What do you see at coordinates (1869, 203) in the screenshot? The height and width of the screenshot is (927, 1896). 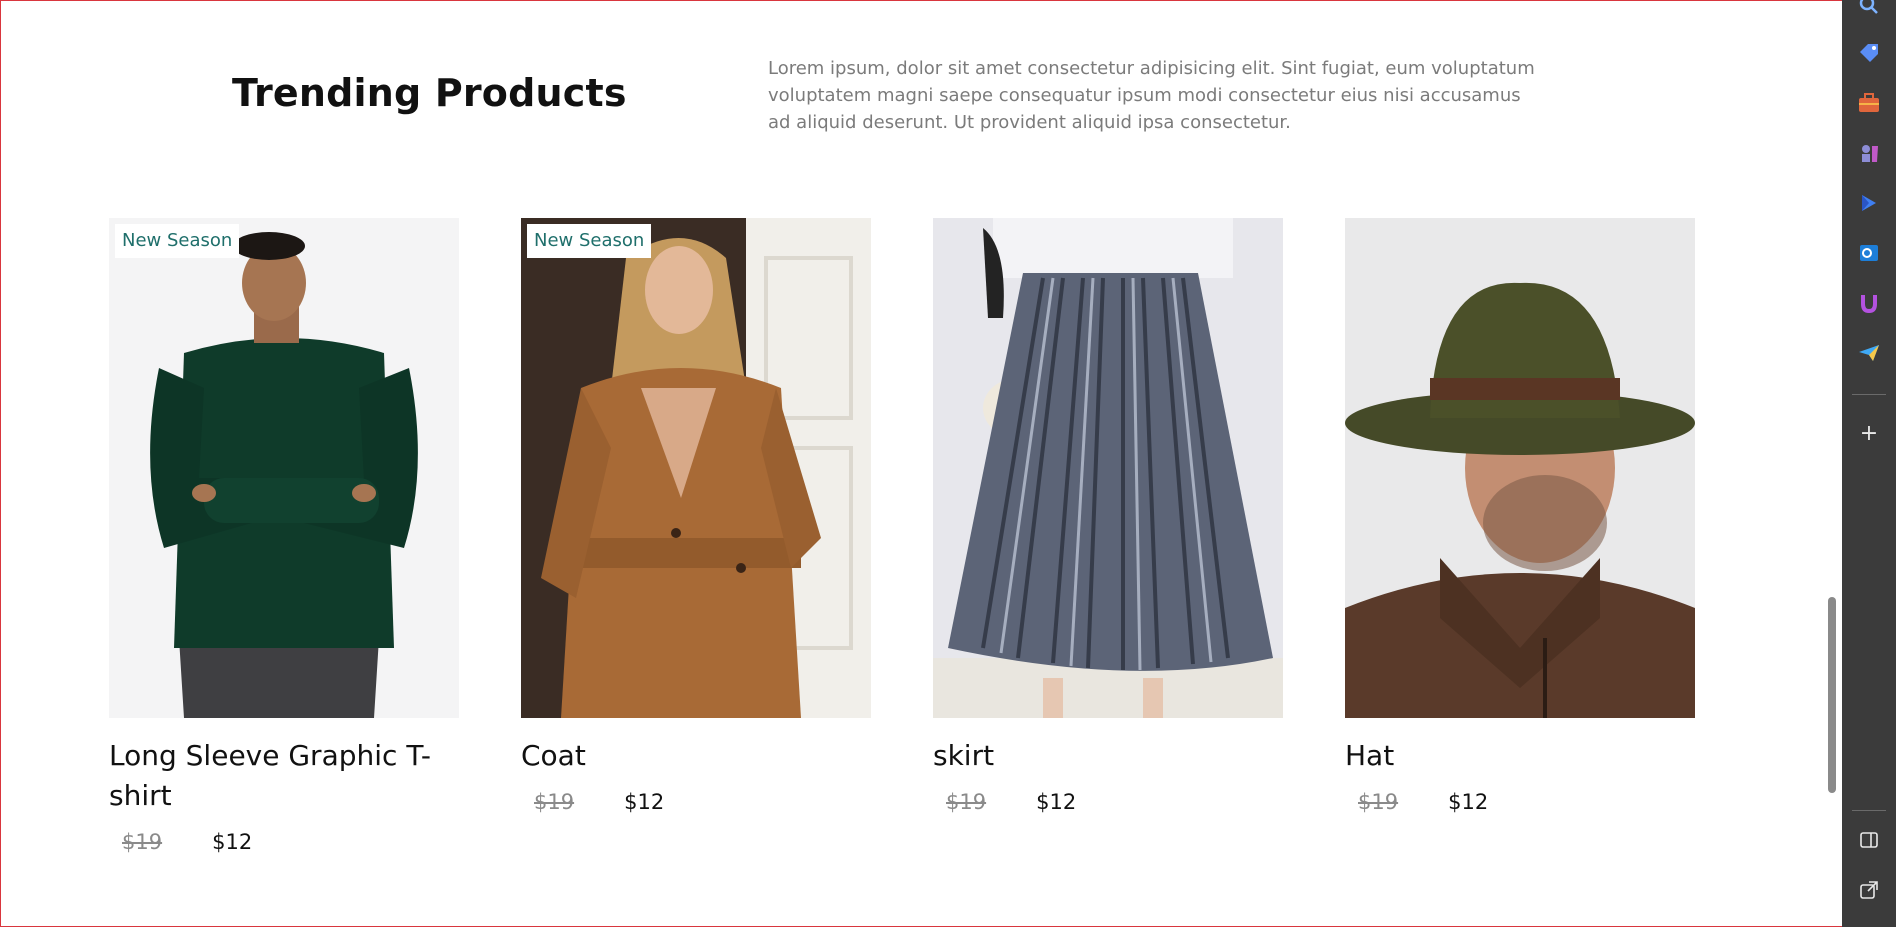 I see `copilot-icon` at bounding box center [1869, 203].